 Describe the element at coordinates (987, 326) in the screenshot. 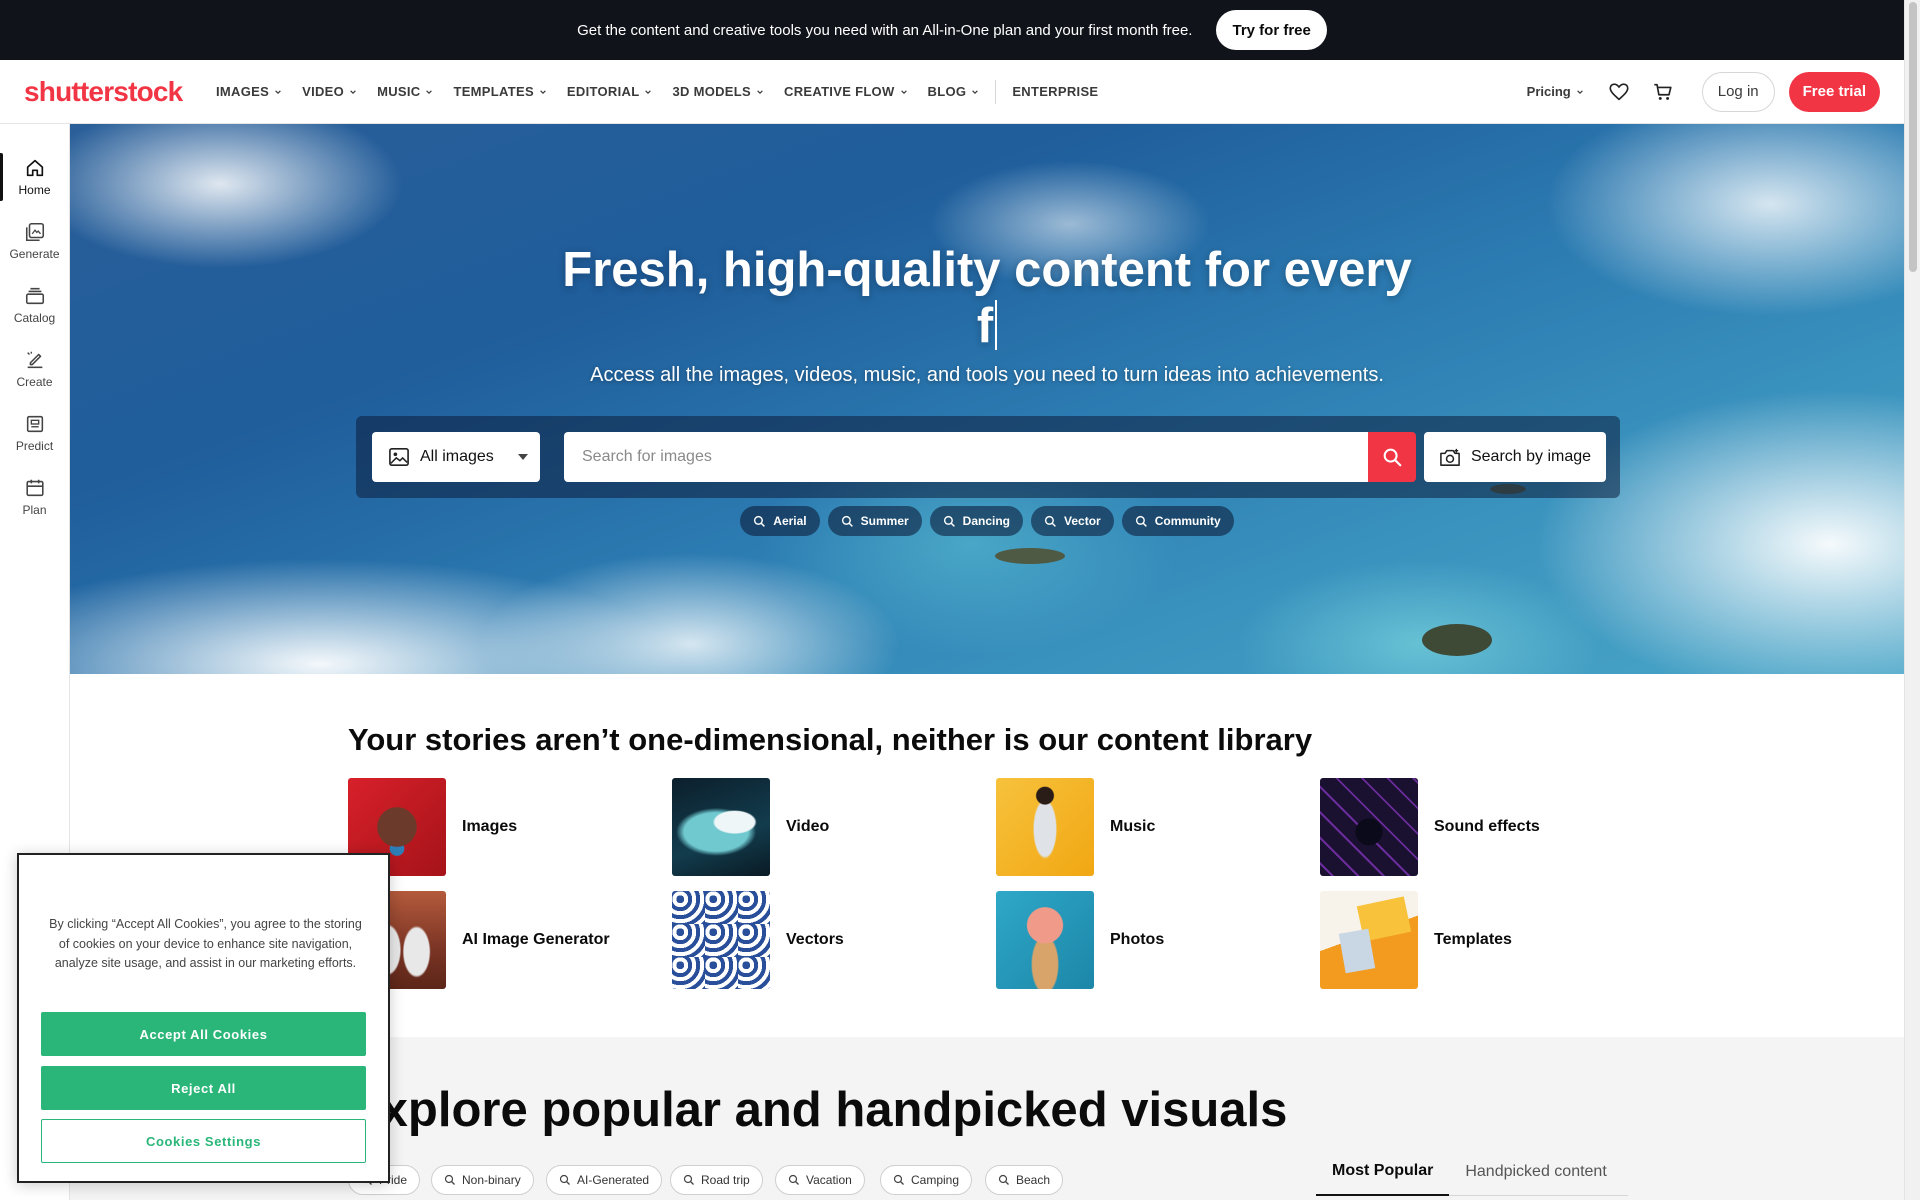

I see `hero-title-line2: f` at that location.